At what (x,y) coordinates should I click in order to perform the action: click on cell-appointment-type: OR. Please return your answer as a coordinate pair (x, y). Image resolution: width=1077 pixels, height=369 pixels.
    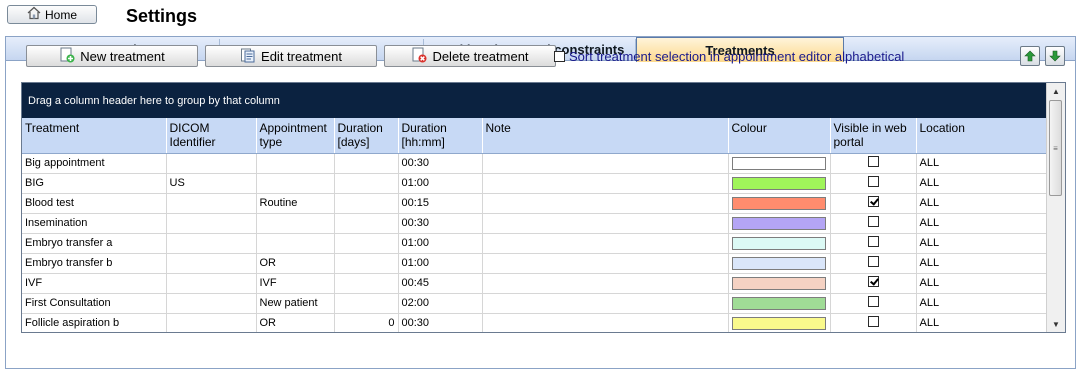
    Looking at the image, I should click on (295, 263).